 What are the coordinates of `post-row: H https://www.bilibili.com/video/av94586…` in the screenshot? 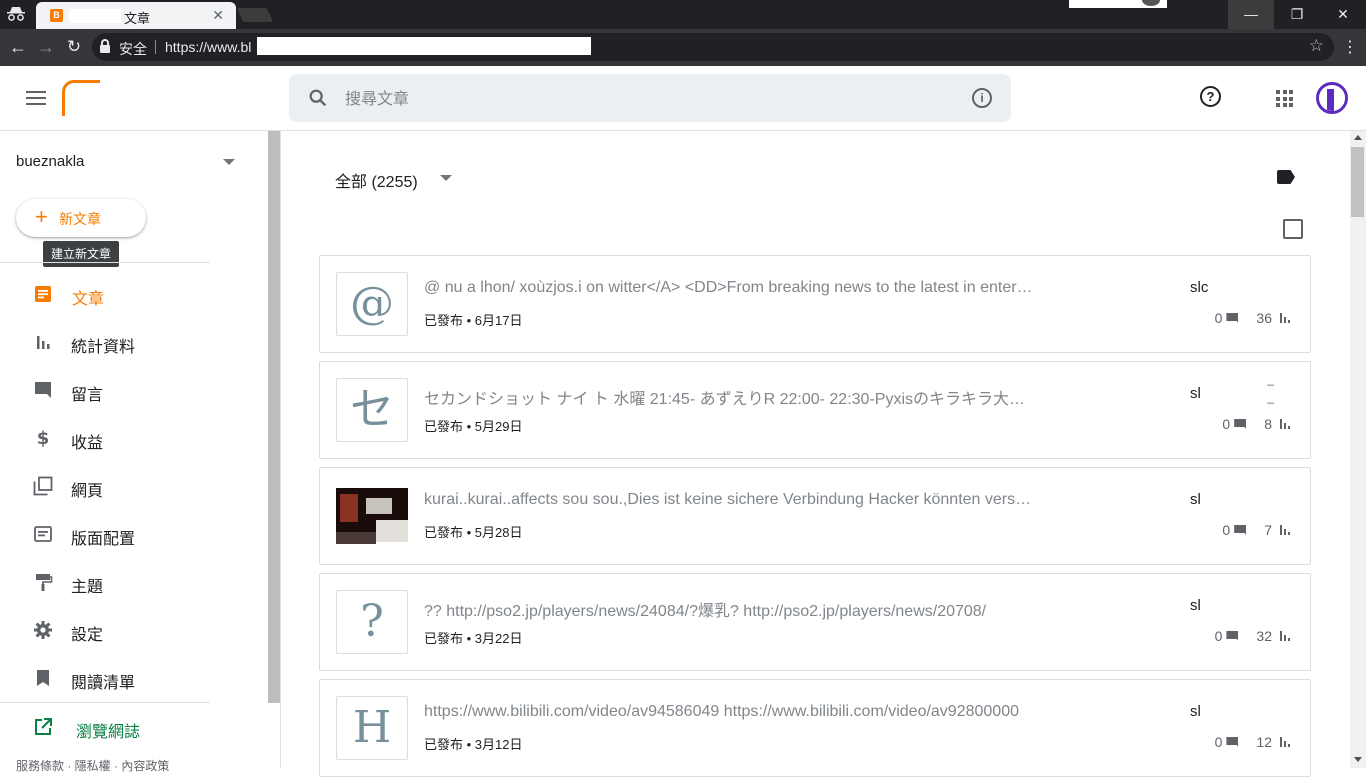 It's located at (815, 728).